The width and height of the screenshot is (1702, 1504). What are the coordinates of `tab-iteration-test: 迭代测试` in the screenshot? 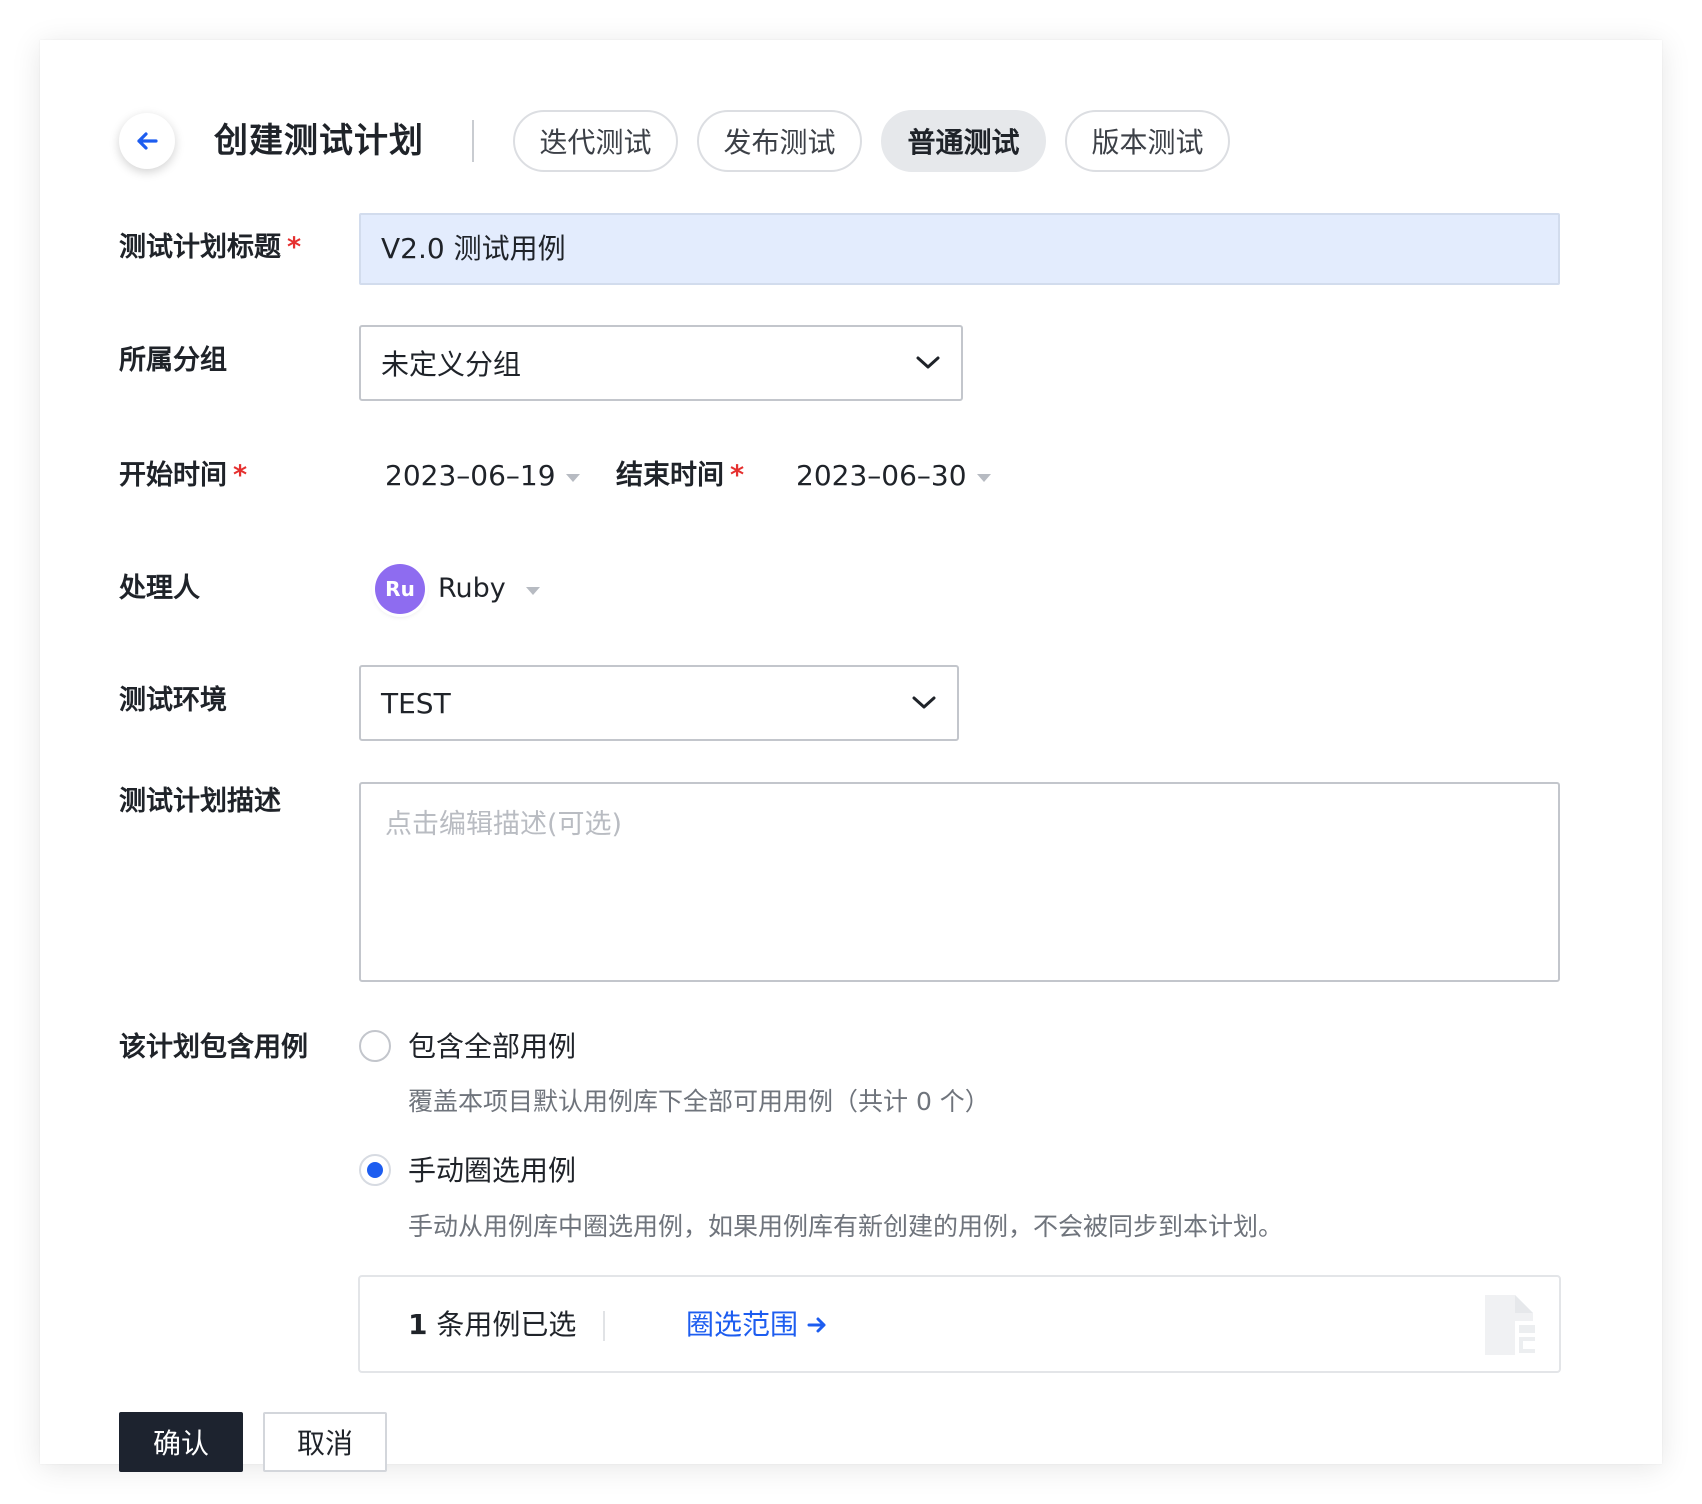 It's located at (595, 141).